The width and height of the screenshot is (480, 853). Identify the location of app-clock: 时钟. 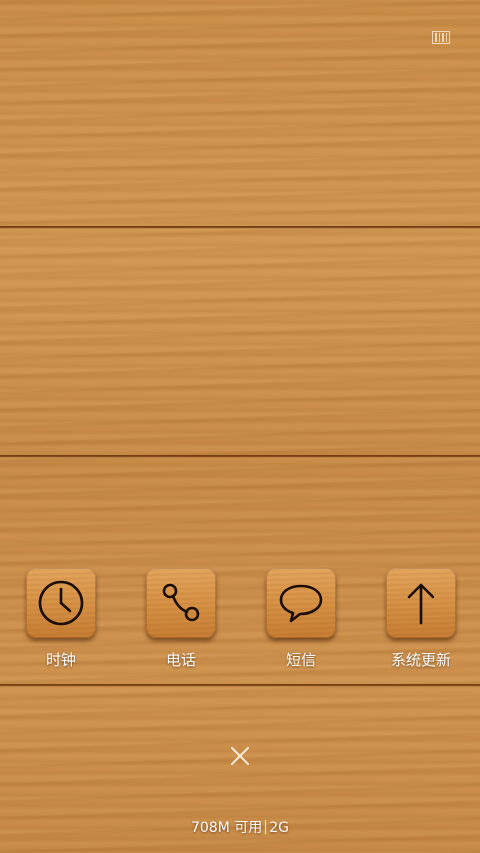
(61, 619).